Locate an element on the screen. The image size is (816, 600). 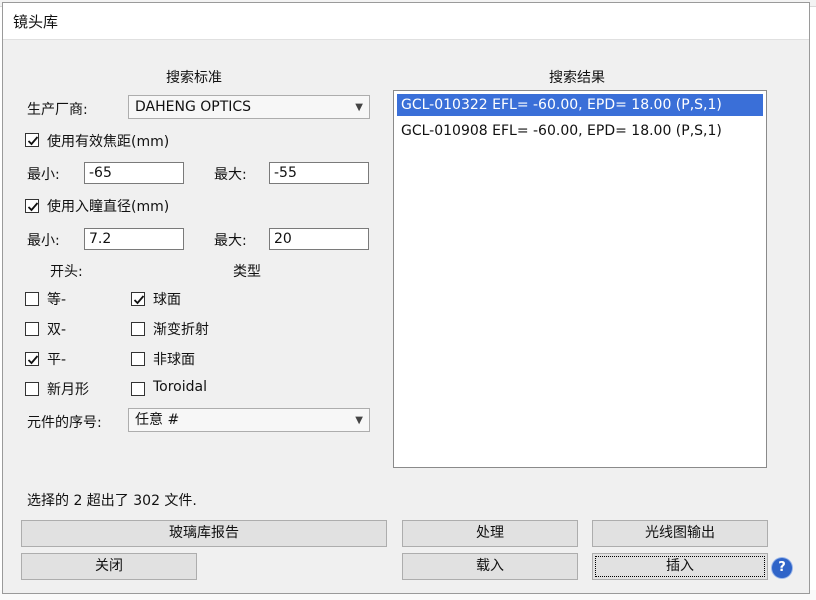
use-epd-label: 使用入瞳直径(mm) is located at coordinates (108, 207).